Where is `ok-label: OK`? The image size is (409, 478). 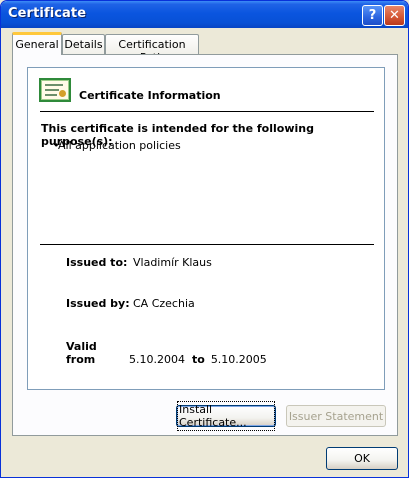 ok-label: OK is located at coordinates (362, 458).